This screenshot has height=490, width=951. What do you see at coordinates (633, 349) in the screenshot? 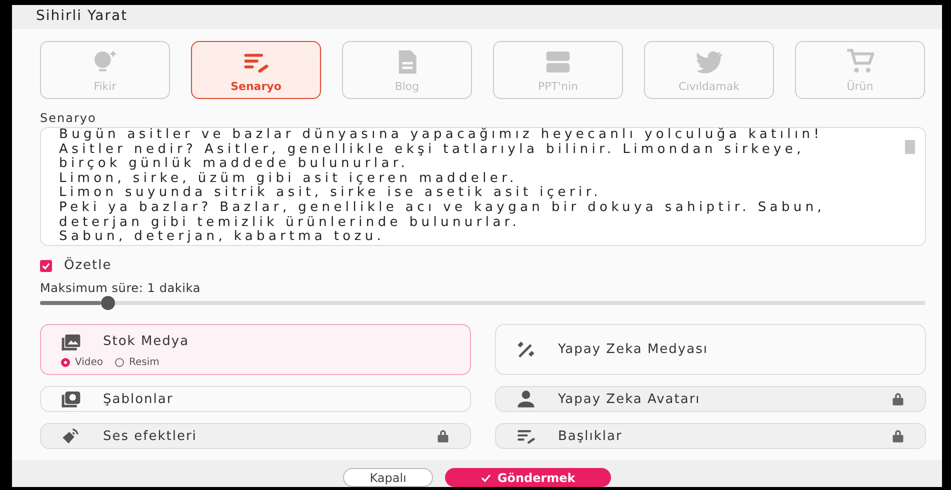
I see `option-label: Yapay Zeka Medyası` at bounding box center [633, 349].